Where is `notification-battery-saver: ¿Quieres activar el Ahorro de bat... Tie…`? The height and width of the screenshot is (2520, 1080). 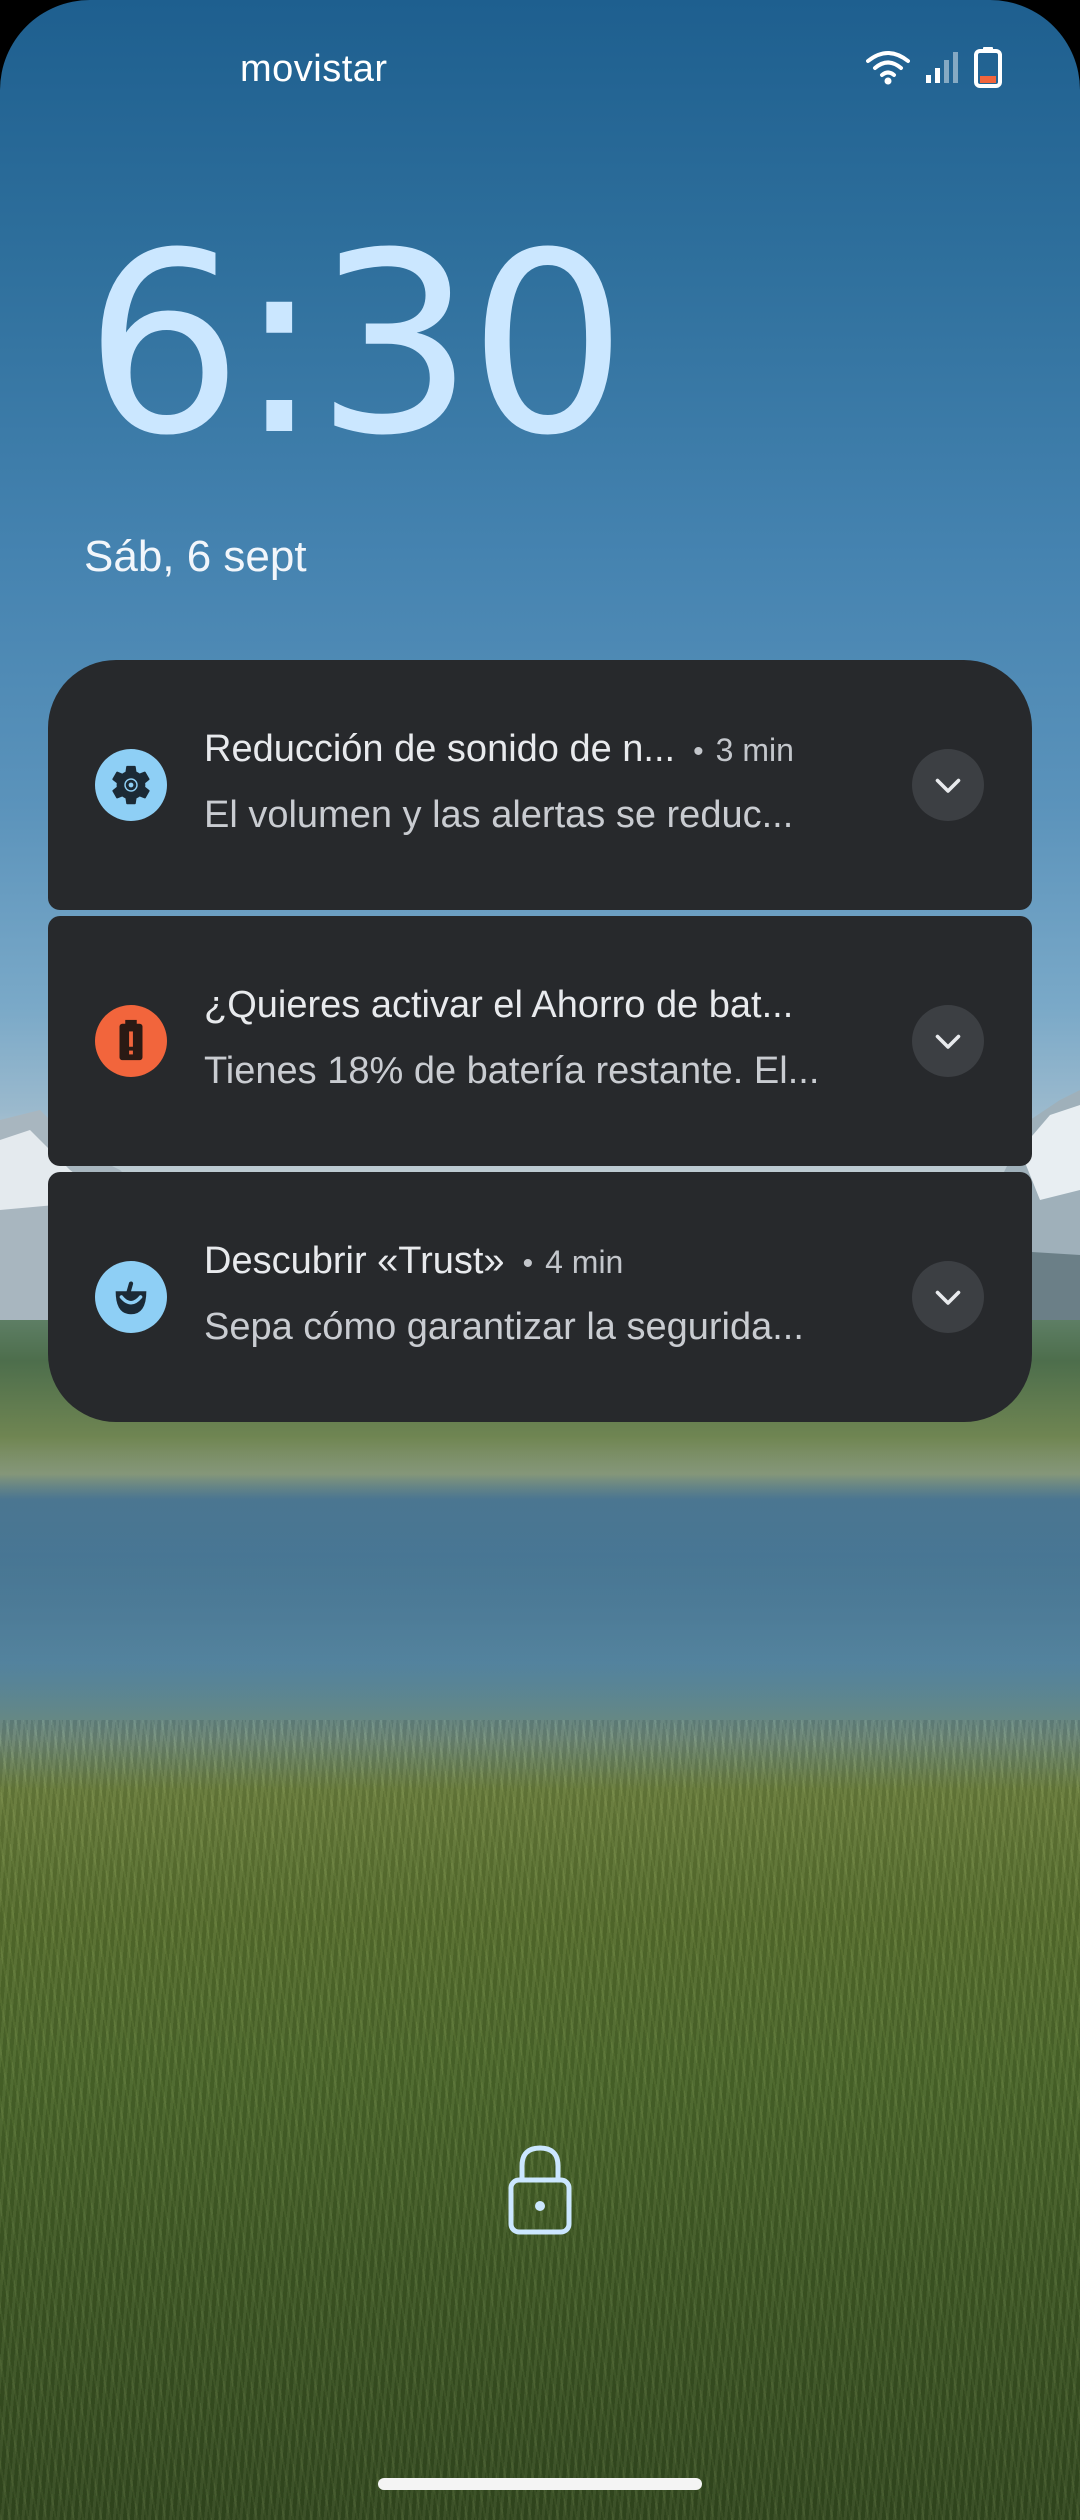 notification-battery-saver: ¿Quieres activar el Ahorro de bat... Tie… is located at coordinates (540, 1041).